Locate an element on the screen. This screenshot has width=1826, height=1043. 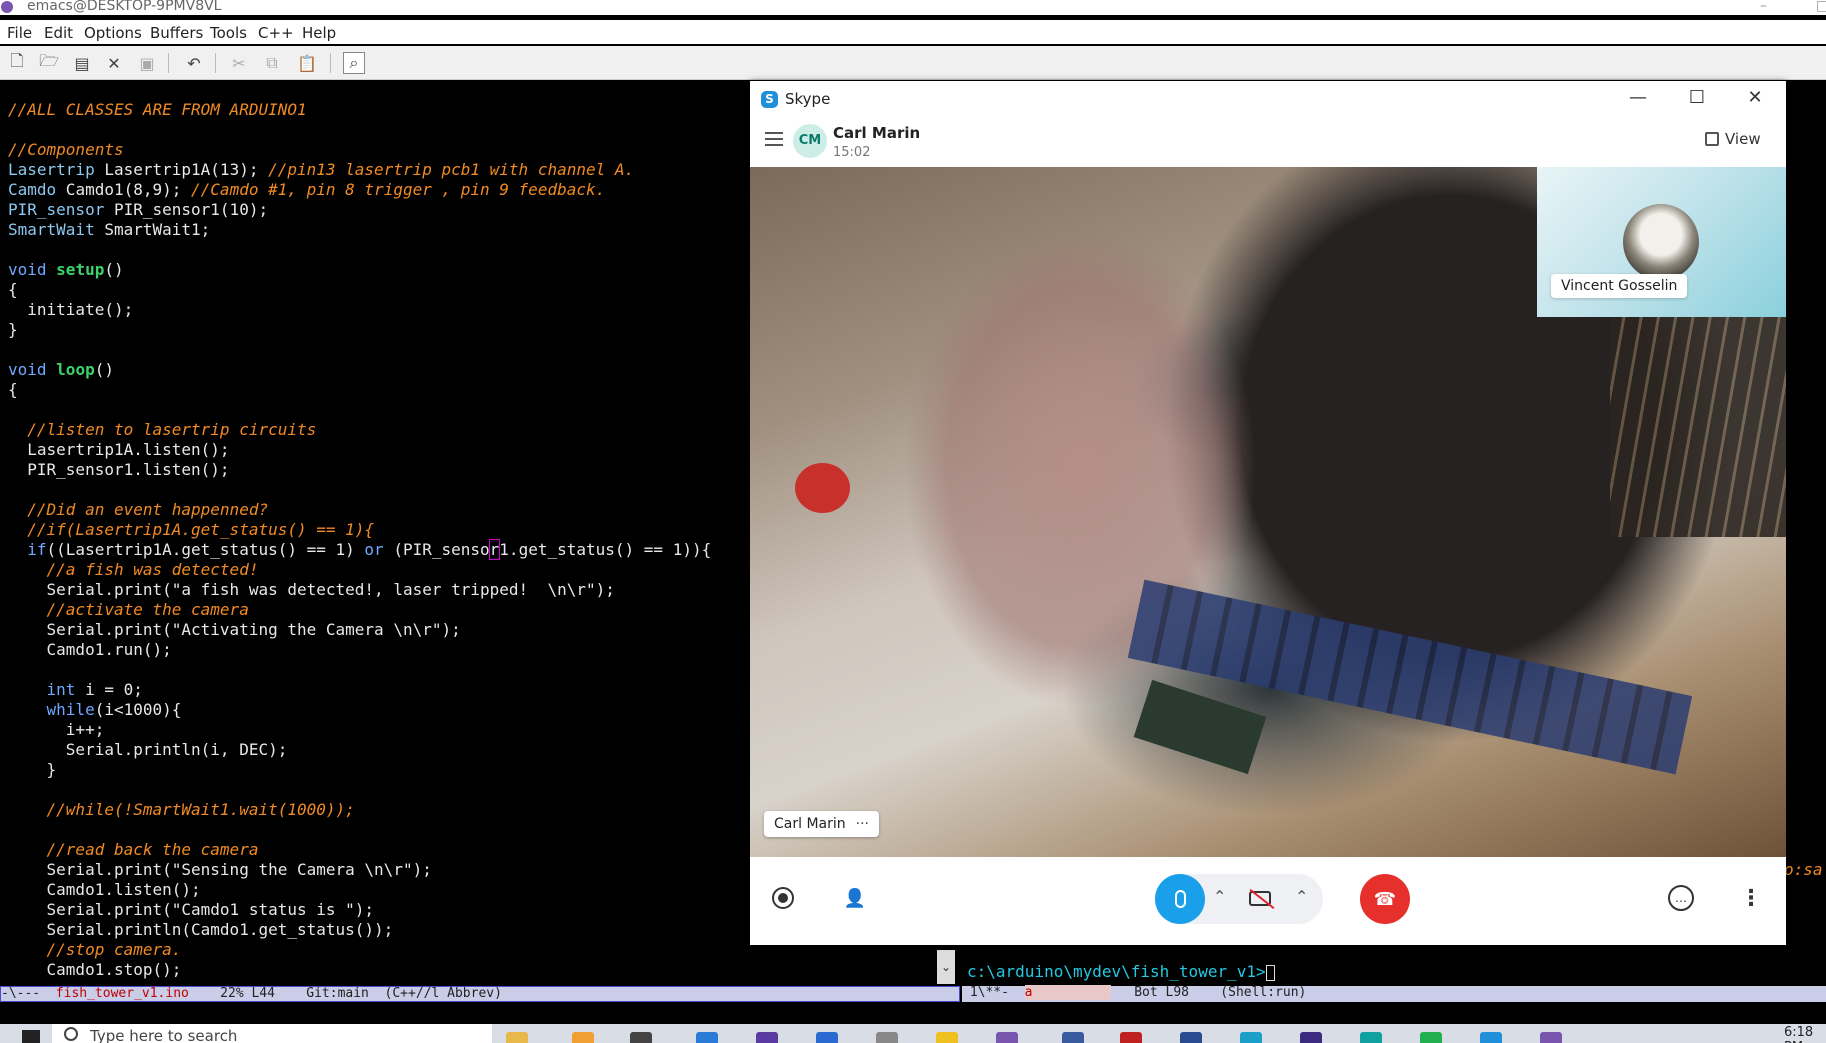
windows-start-icon is located at coordinates (31, 1036).